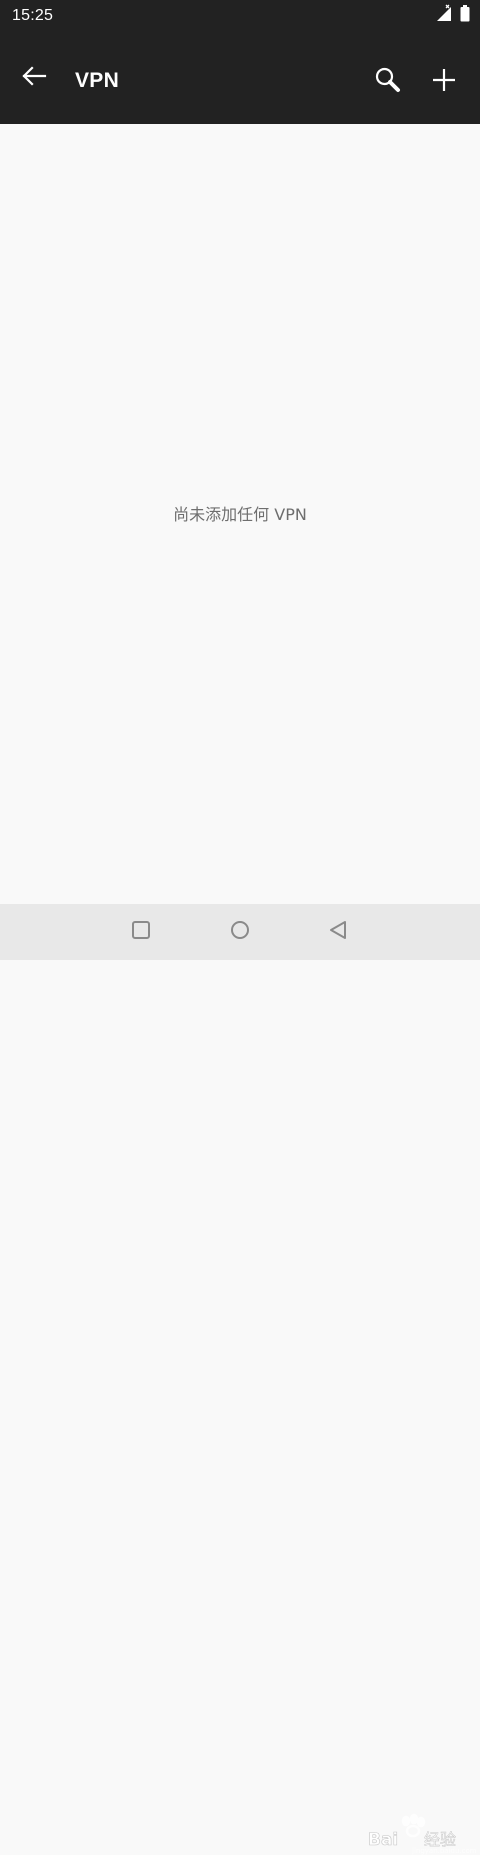 The image size is (480, 1855). What do you see at coordinates (33, 15) in the screenshot?
I see `status-time: 15:25` at bounding box center [33, 15].